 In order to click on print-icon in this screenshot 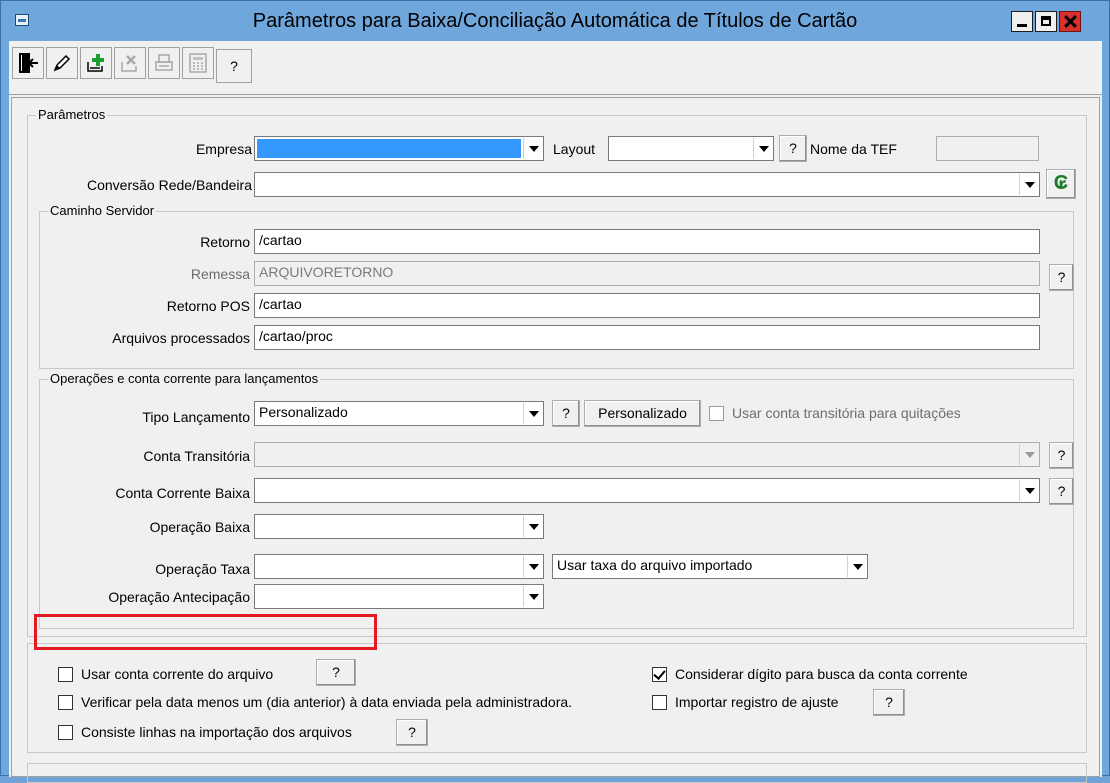, I will do `click(164, 62)`.